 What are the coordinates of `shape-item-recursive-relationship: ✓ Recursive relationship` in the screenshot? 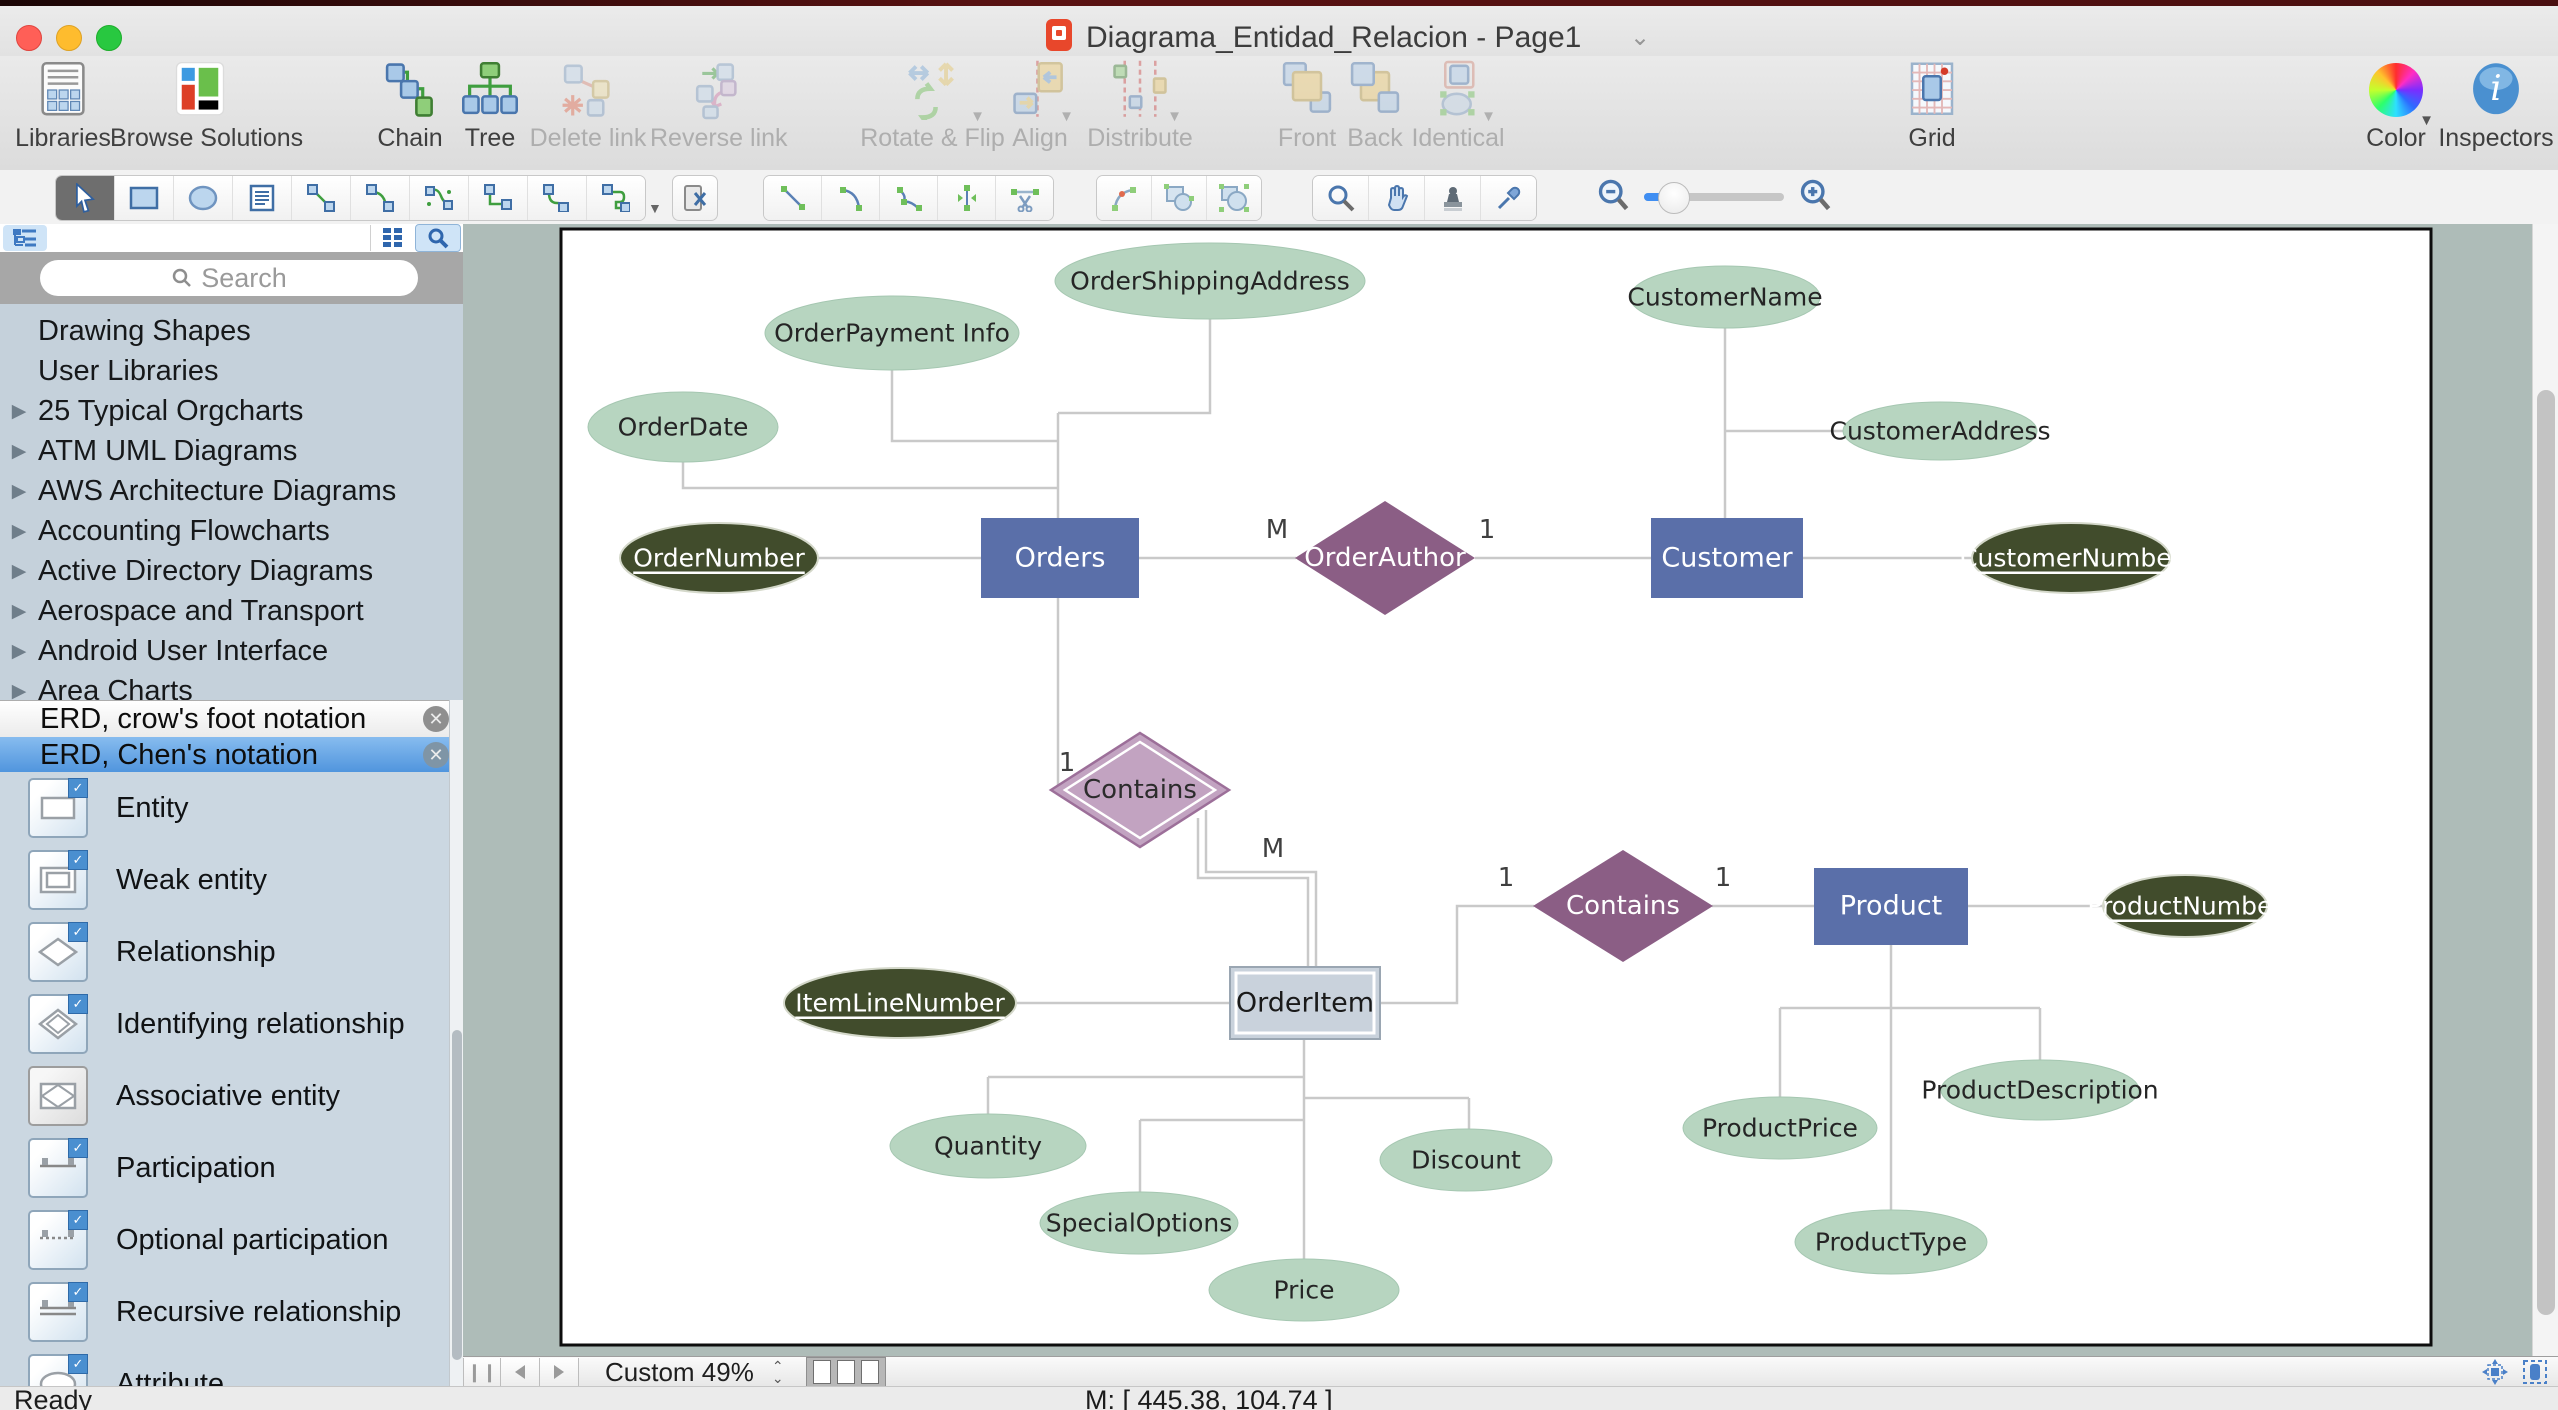 It's located at (231, 1312).